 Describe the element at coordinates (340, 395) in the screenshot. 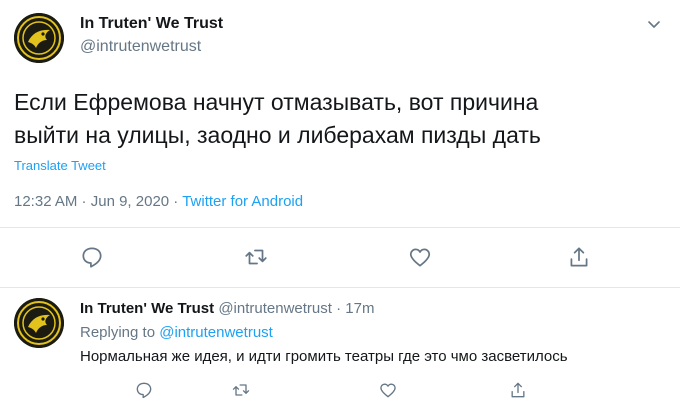

I see `reply-actions` at that location.